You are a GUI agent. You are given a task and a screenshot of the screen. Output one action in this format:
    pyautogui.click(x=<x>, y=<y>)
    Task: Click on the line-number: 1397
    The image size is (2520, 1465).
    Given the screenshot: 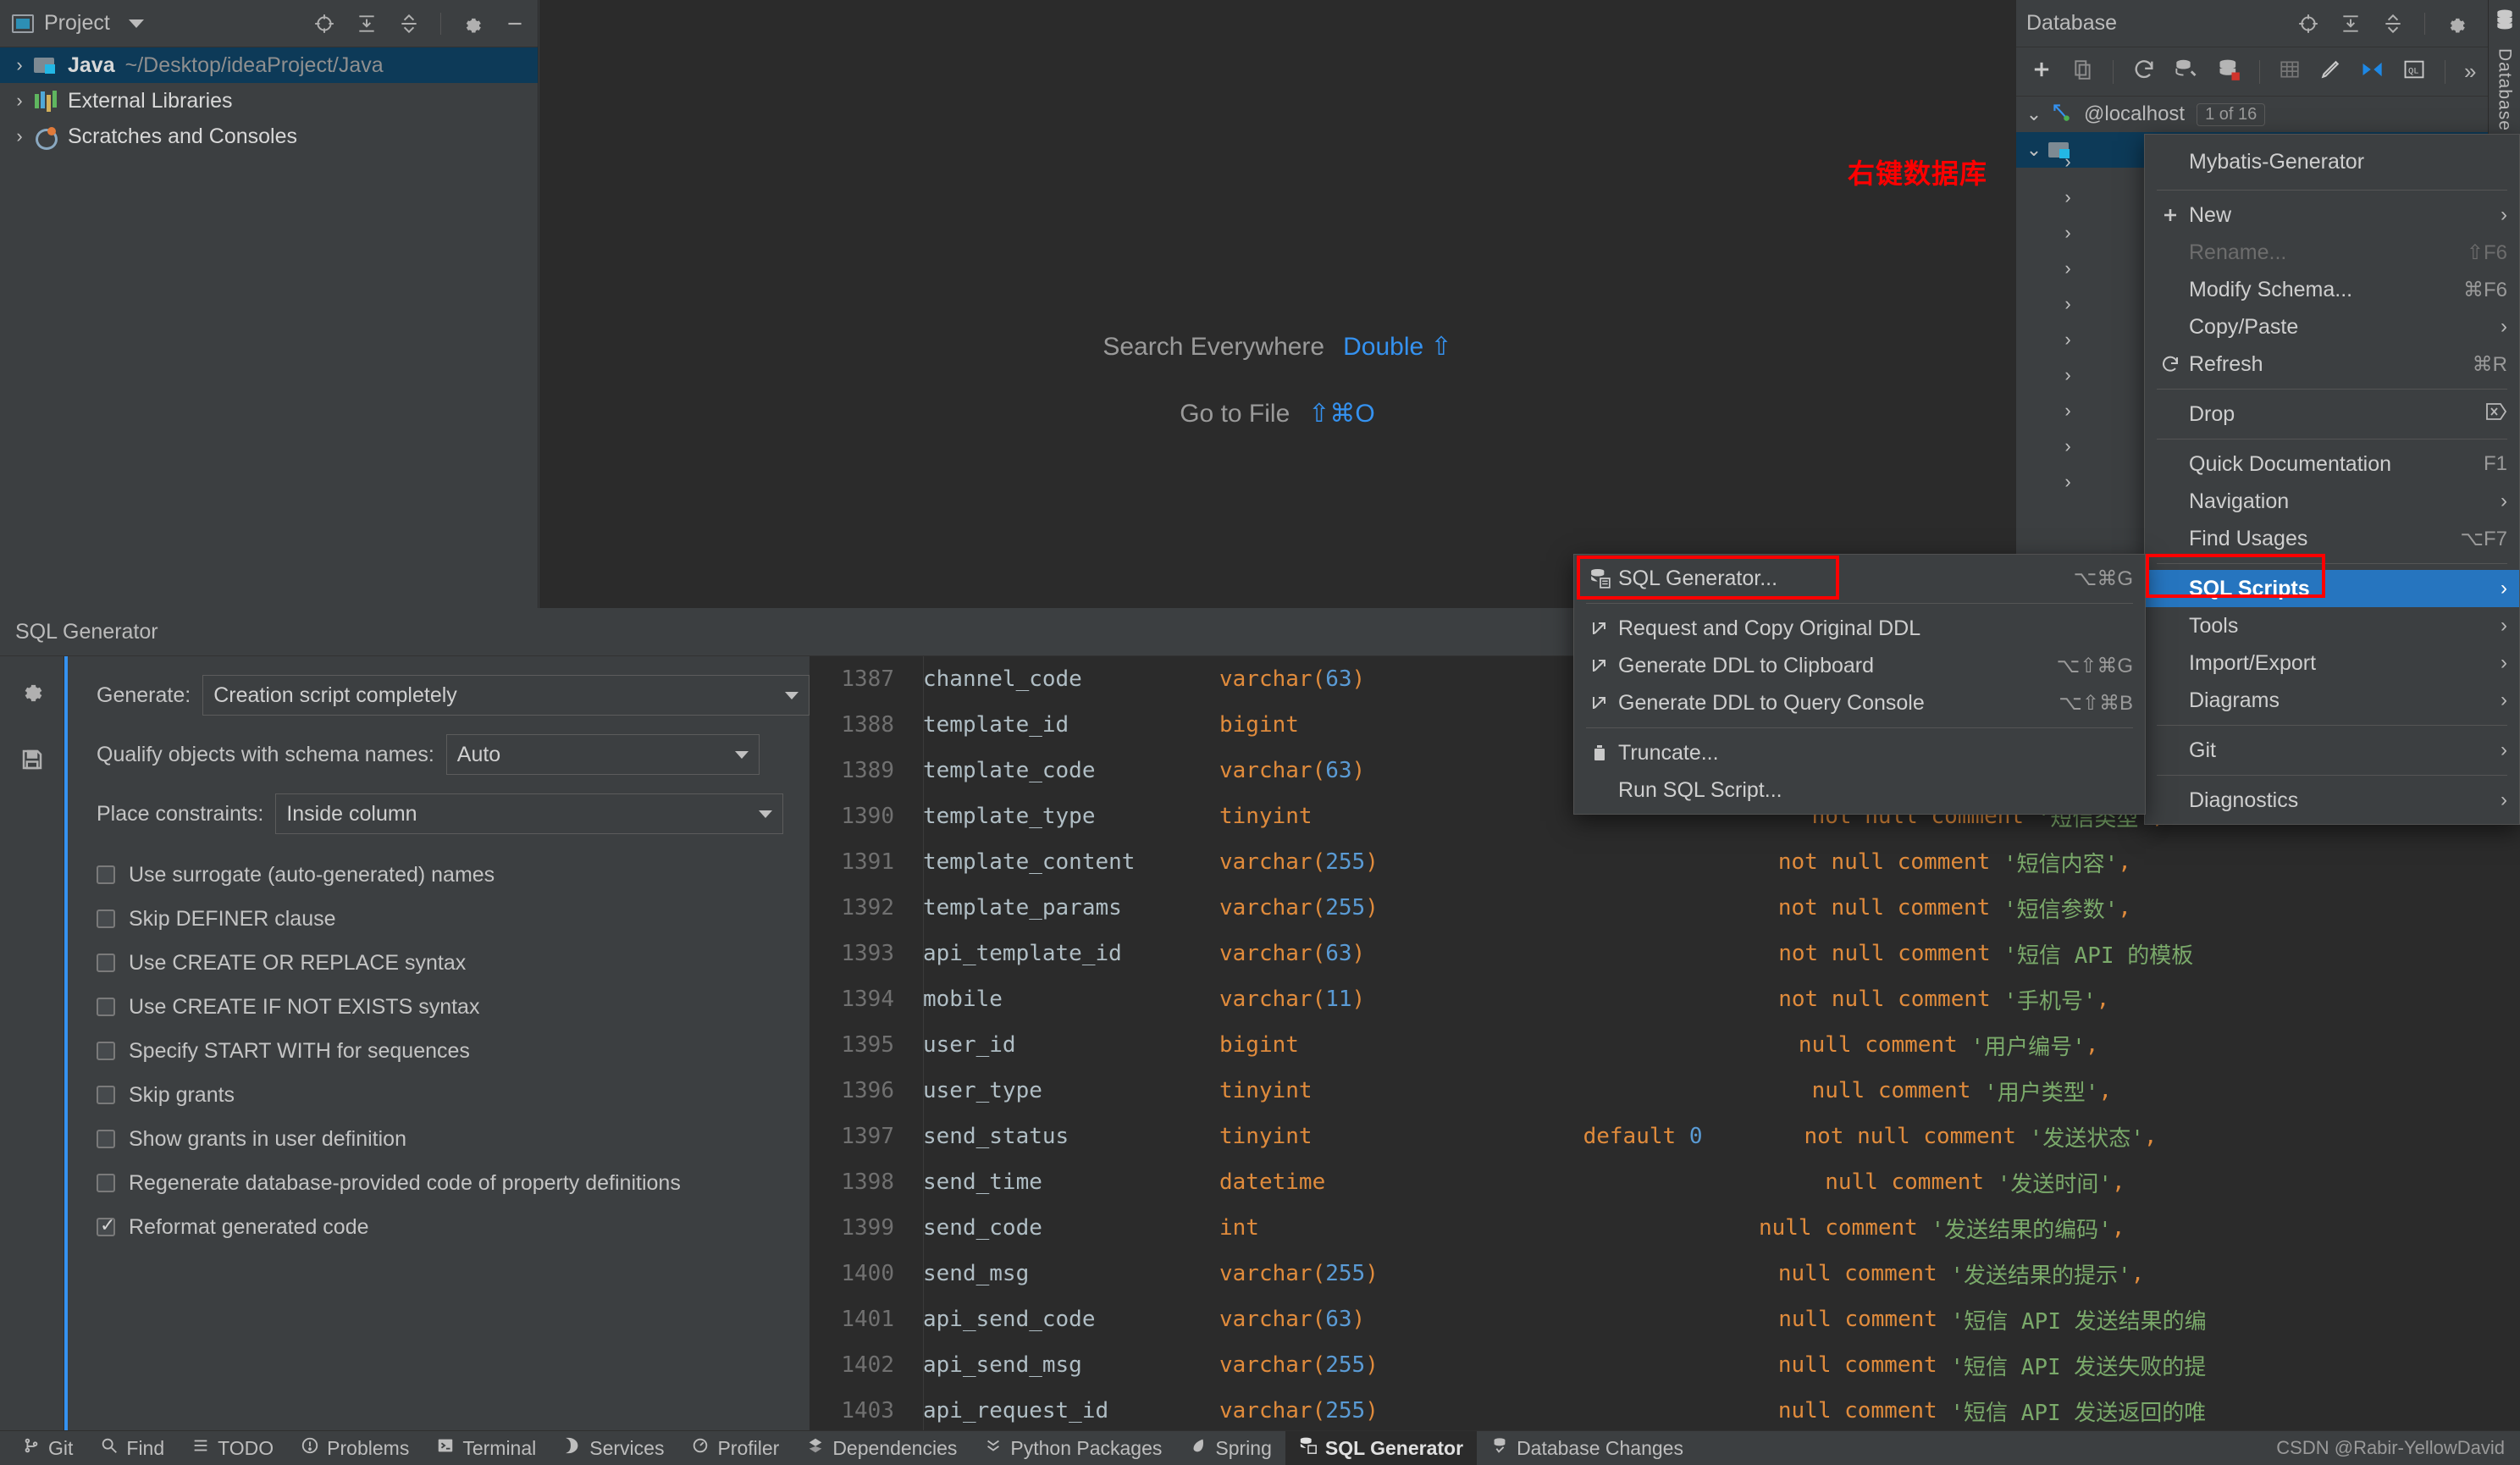 What is the action you would take?
    pyautogui.click(x=868, y=1136)
    